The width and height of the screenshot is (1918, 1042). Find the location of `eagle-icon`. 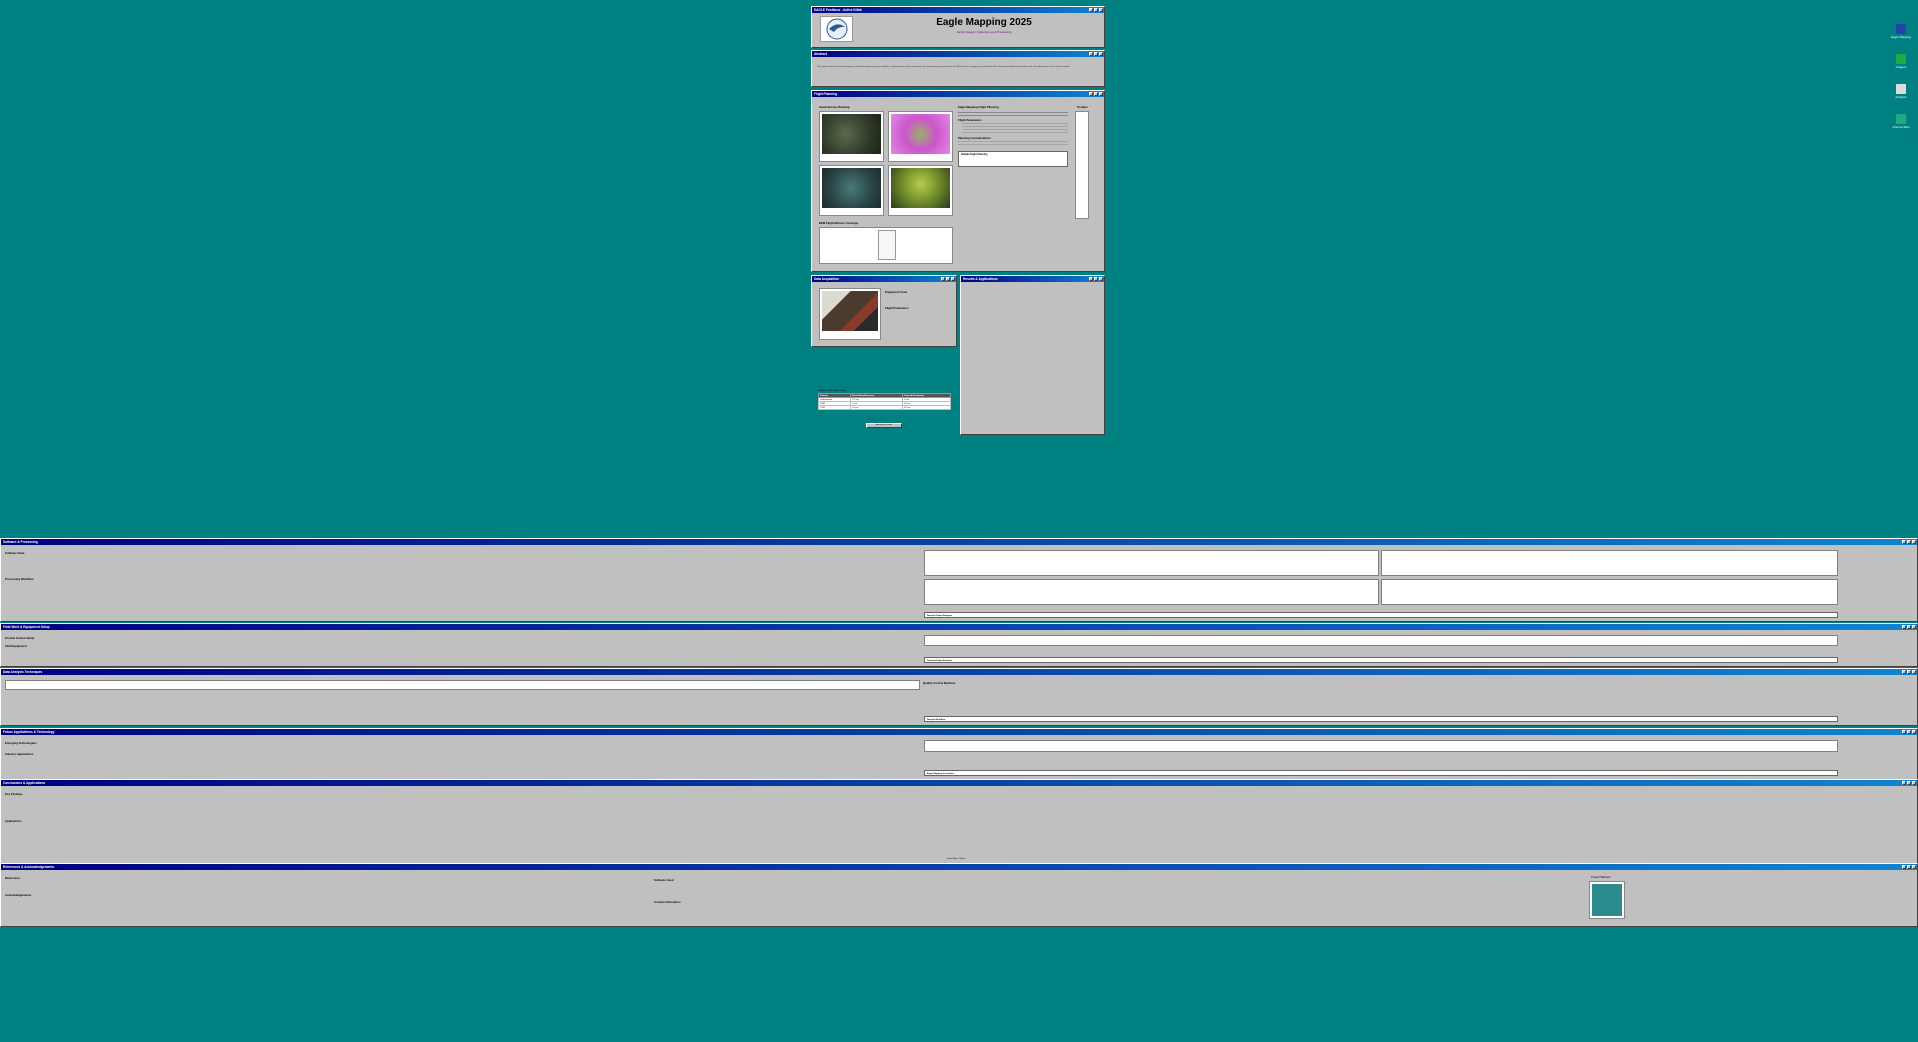

eagle-icon is located at coordinates (836, 29).